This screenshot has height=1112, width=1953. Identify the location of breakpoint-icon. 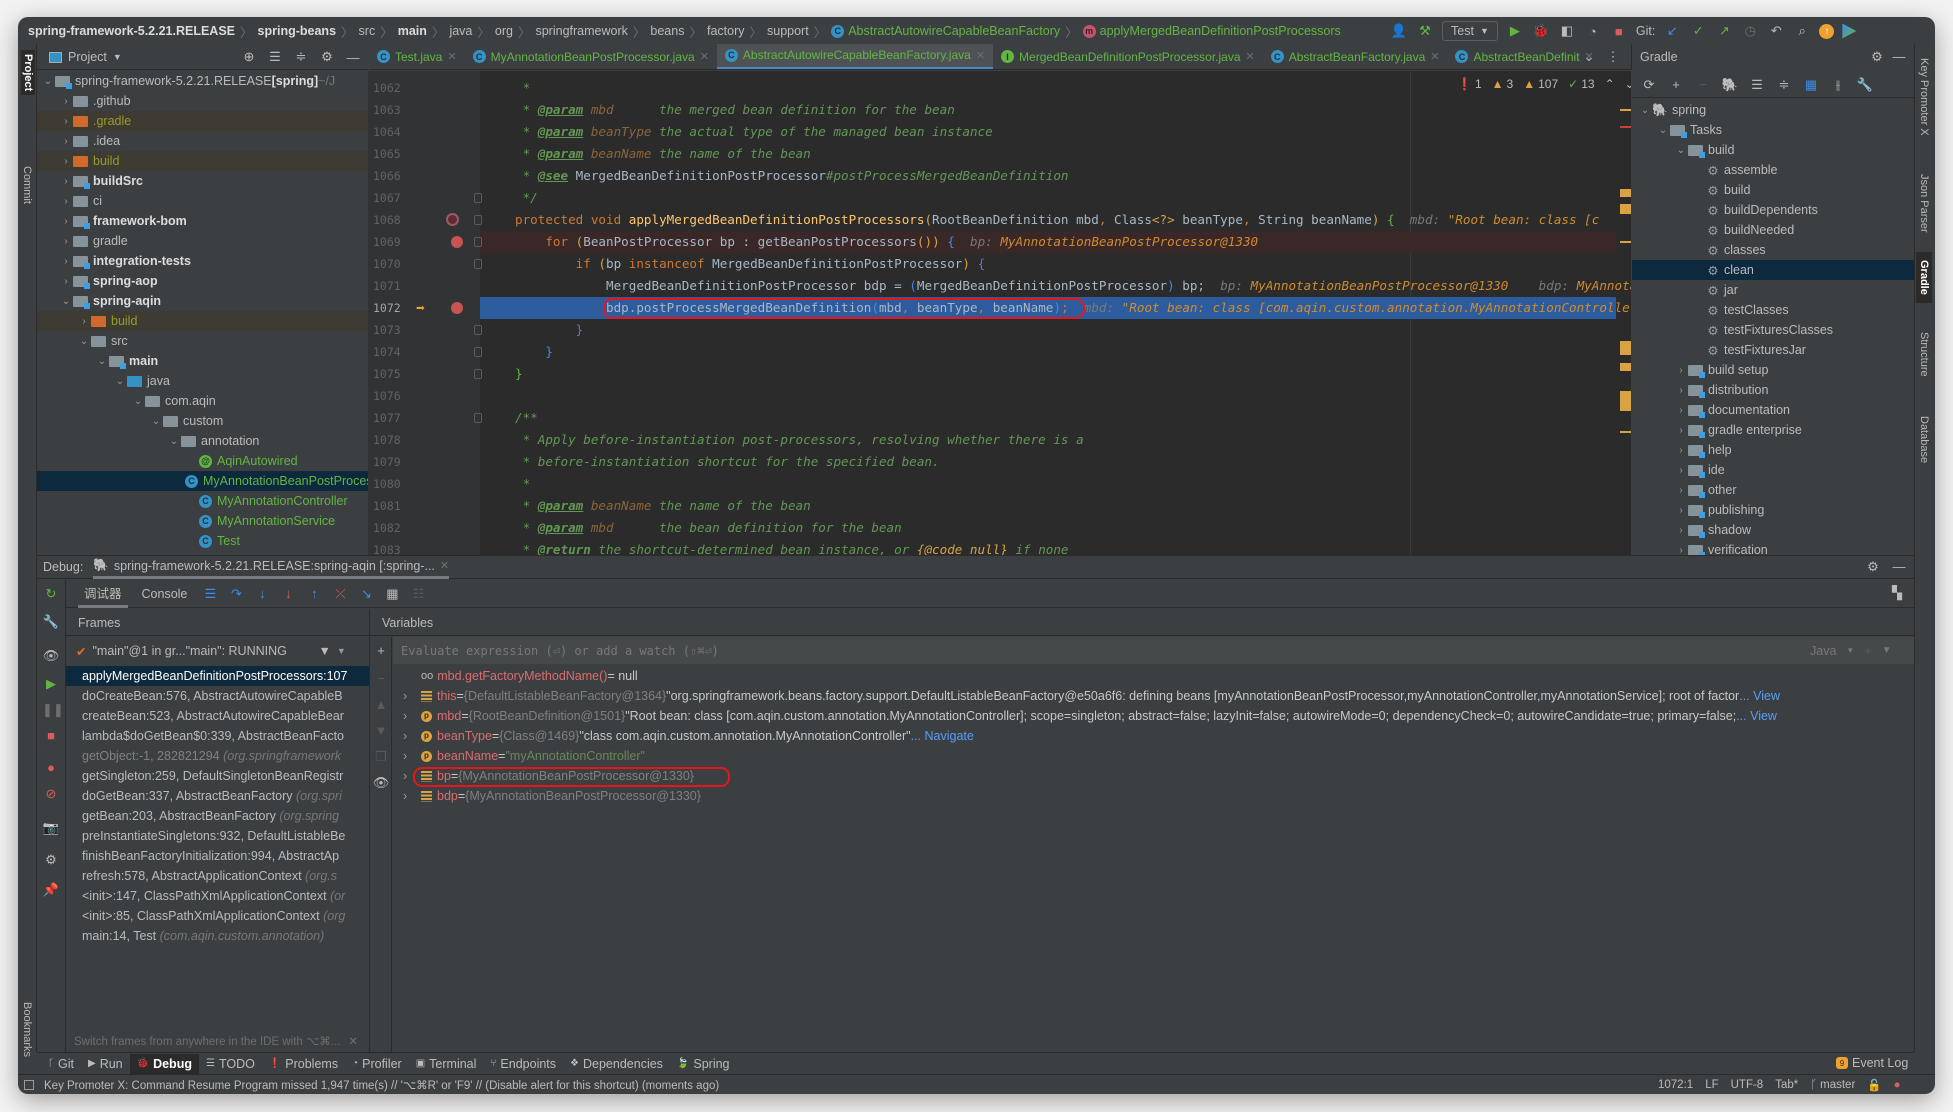
(457, 242).